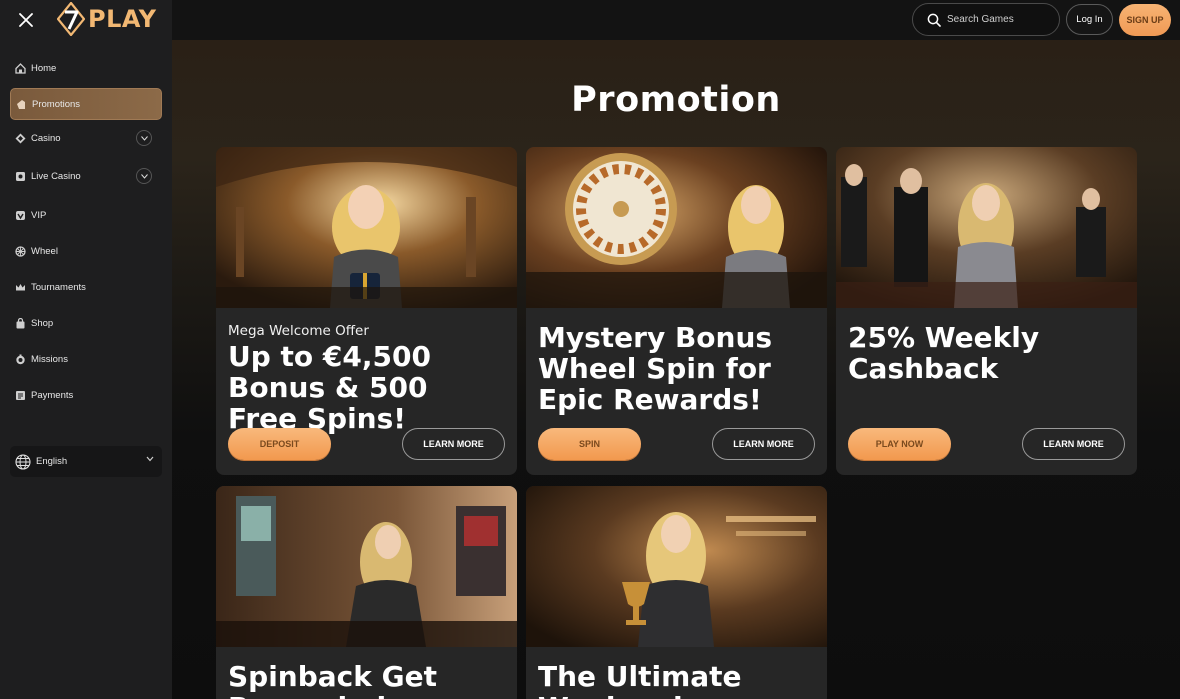 The height and width of the screenshot is (699, 1180). I want to click on deposit-button: DEPOSIT, so click(279, 444).